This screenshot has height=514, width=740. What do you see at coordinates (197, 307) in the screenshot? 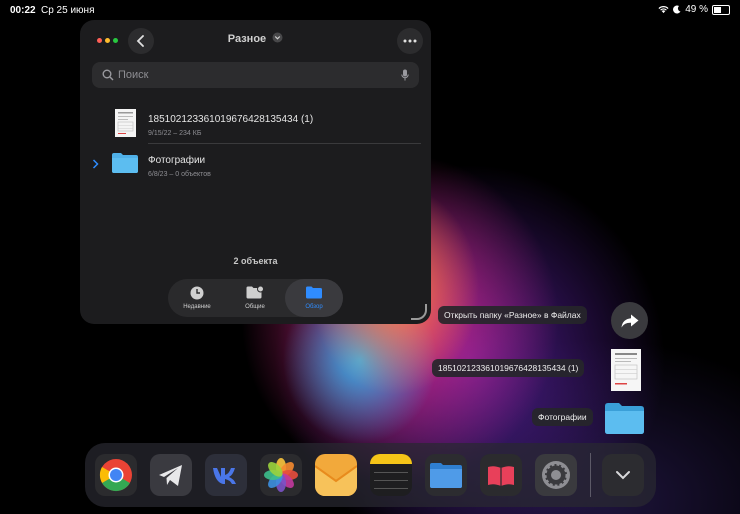
I see `tab-recents-label: Недавние` at bounding box center [197, 307].